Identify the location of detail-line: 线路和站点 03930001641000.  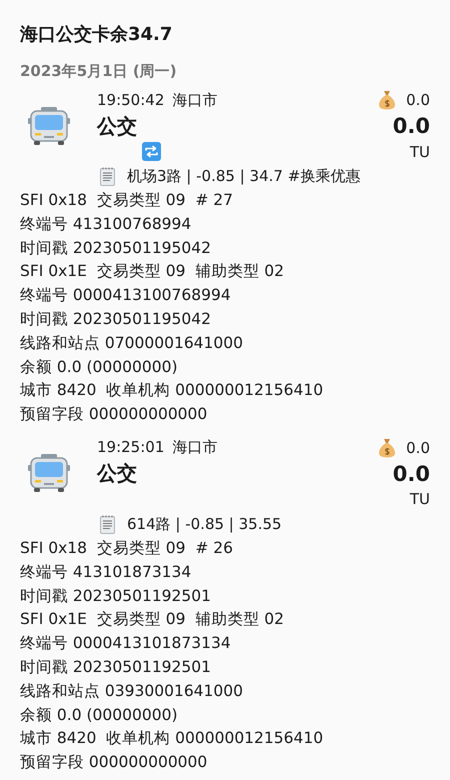
(132, 691).